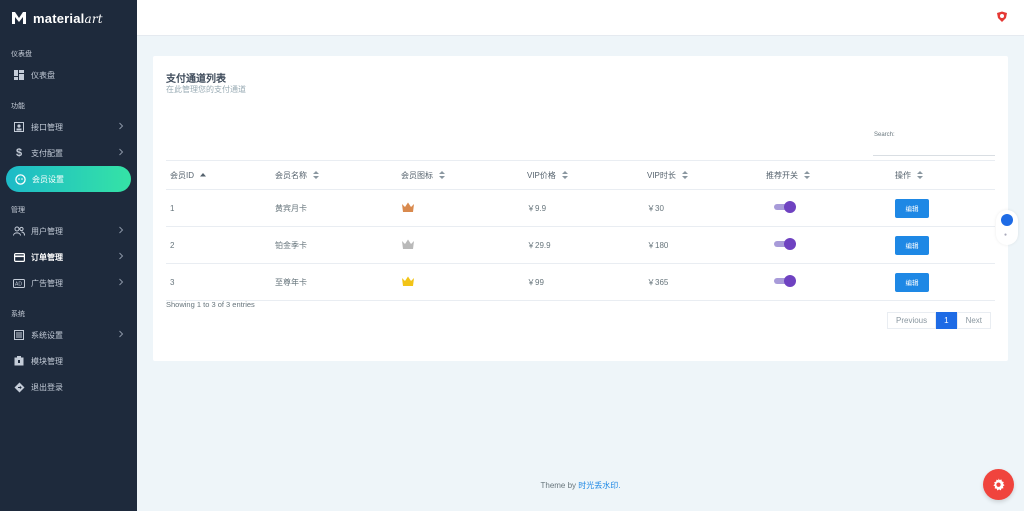 The height and width of the screenshot is (511, 1024). I want to click on dollar-icon: $, so click(19, 153).